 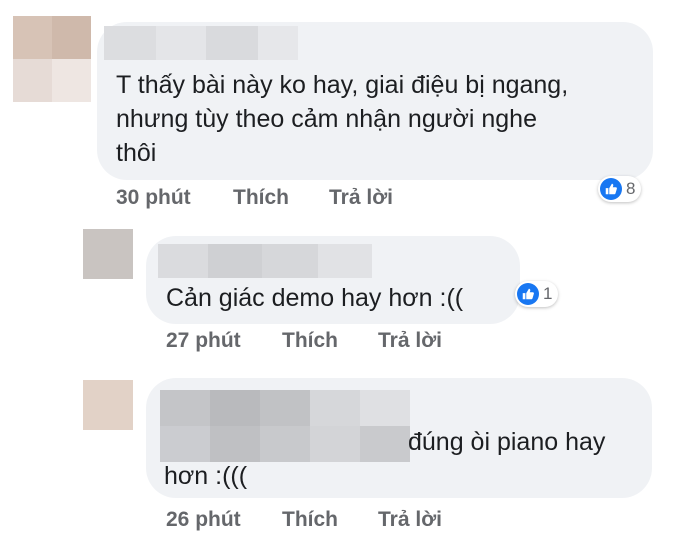 I want to click on comment-timestamp: 30 phút, so click(x=174, y=198).